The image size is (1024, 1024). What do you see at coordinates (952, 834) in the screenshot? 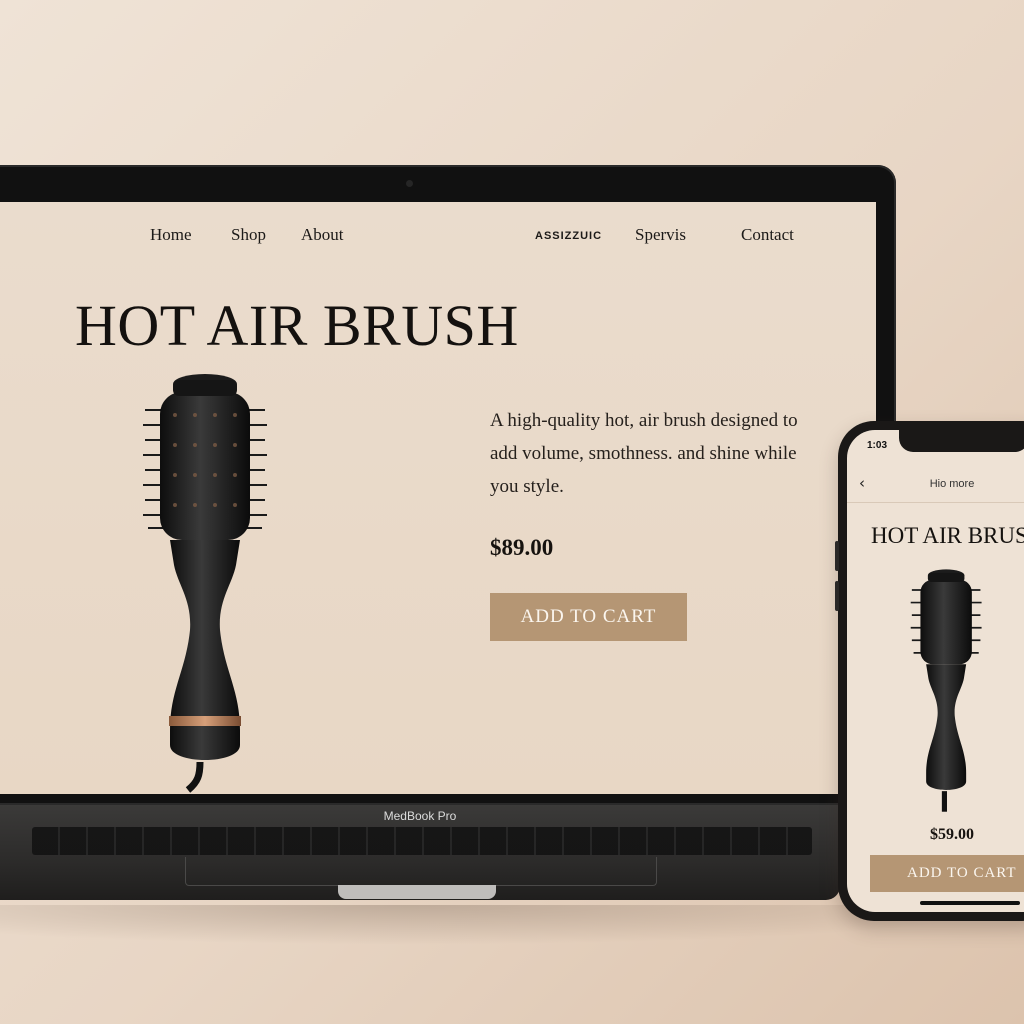
I see `phone-product-price: $59.00` at bounding box center [952, 834].